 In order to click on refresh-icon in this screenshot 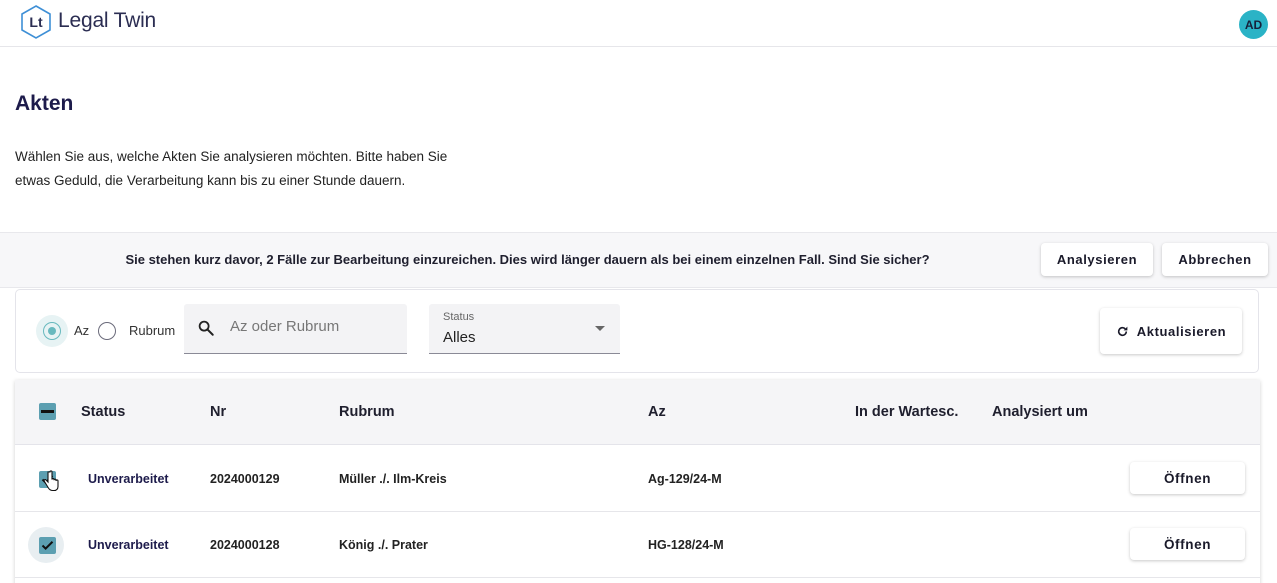, I will do `click(1122, 331)`.